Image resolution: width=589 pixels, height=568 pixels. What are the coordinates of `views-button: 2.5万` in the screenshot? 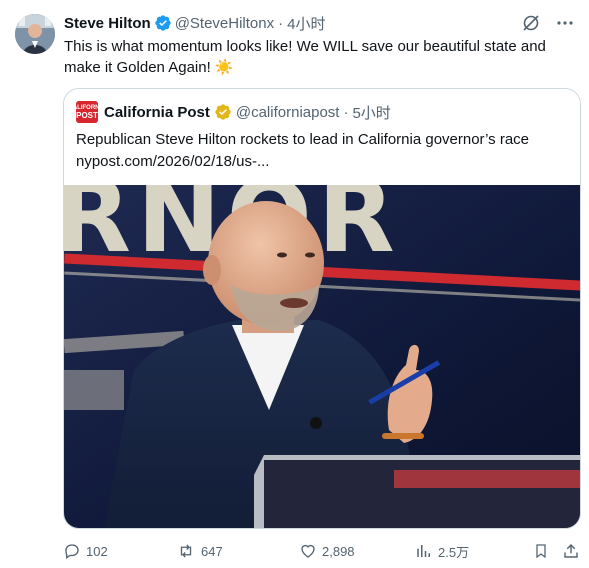 It's located at (442, 551).